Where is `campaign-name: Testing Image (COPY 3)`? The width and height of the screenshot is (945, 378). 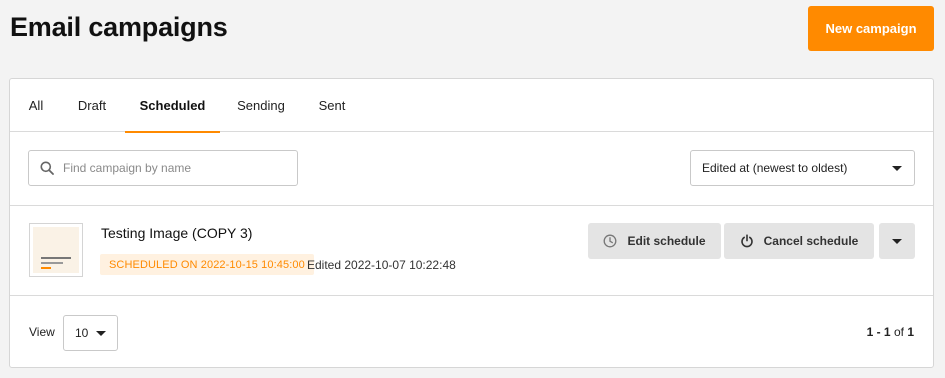
campaign-name: Testing Image (COPY 3) is located at coordinates (176, 233).